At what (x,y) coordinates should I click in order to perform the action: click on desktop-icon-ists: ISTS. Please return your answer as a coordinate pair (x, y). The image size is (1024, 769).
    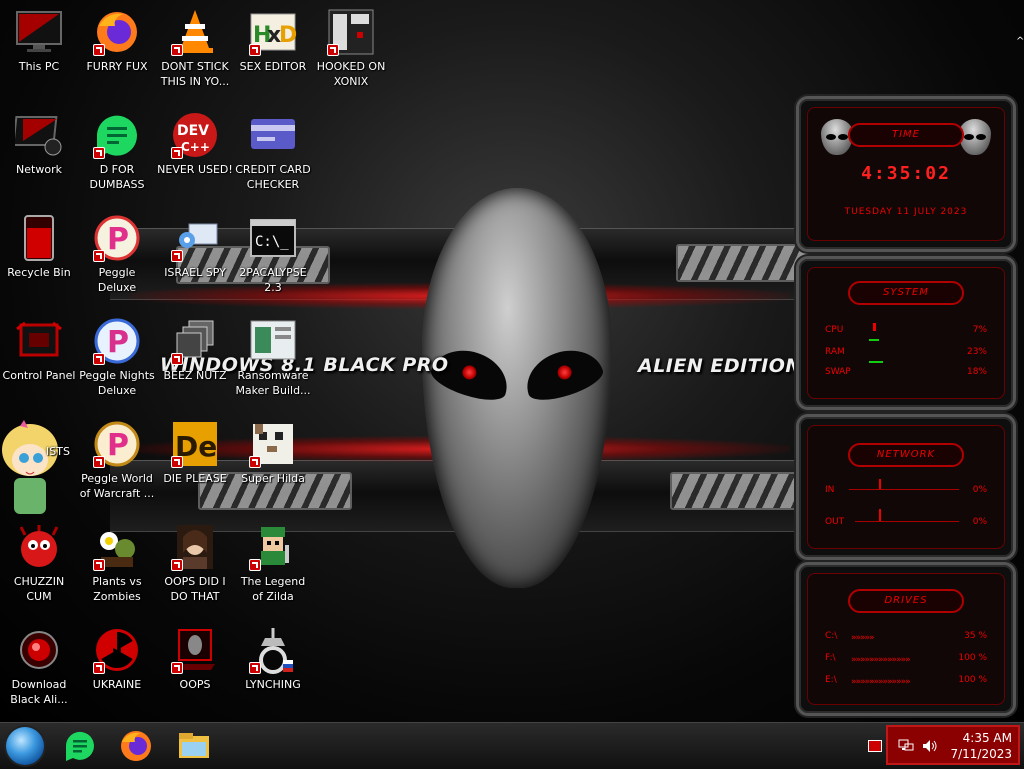
    Looking at the image, I should click on (39, 471).